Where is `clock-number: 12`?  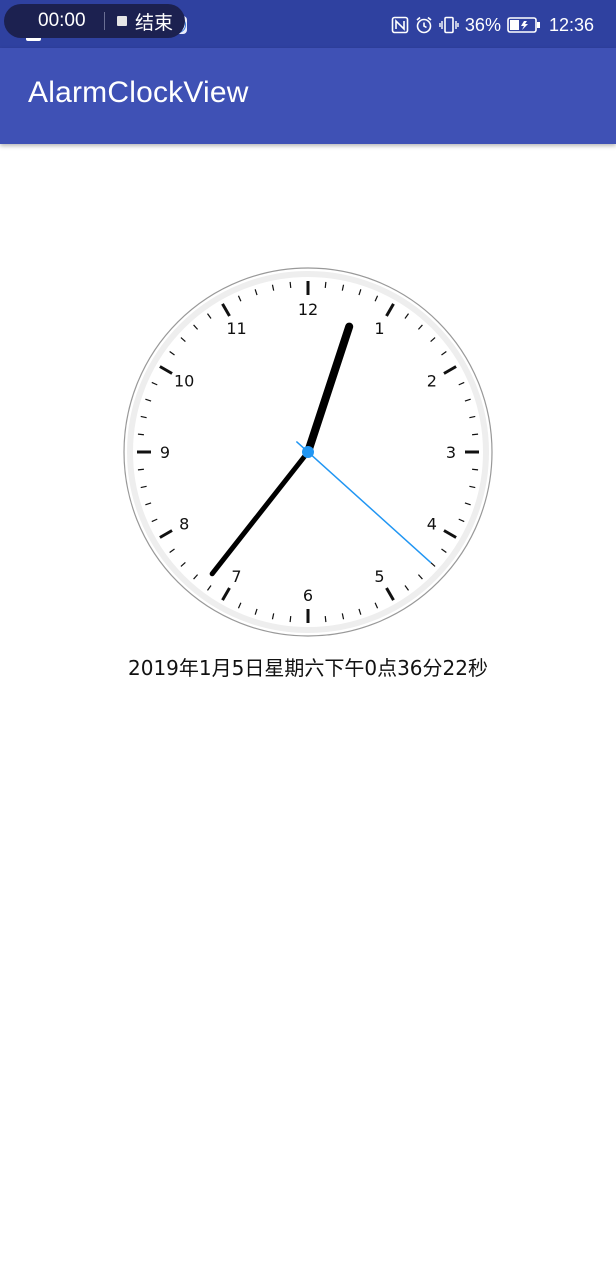 clock-number: 12 is located at coordinates (308, 309).